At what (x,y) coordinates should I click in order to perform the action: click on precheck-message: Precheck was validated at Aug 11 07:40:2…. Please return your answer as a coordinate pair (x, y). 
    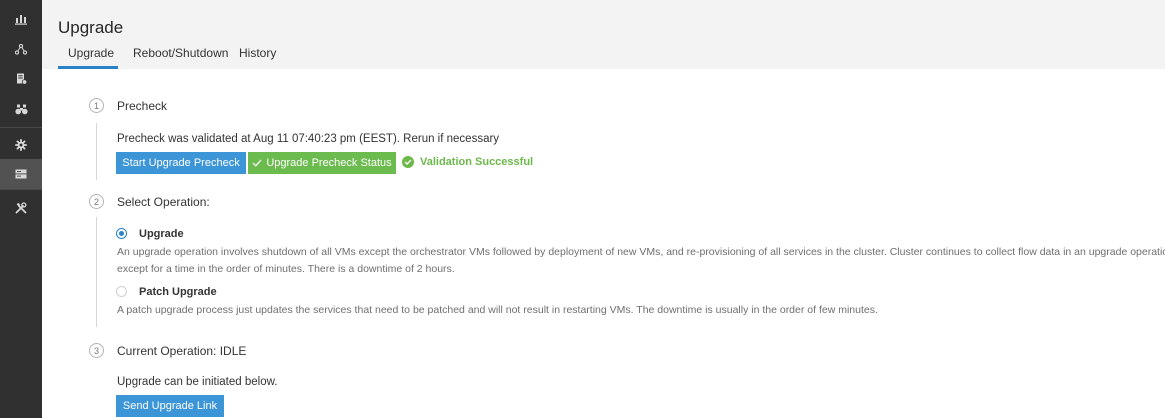
    Looking at the image, I should click on (308, 139).